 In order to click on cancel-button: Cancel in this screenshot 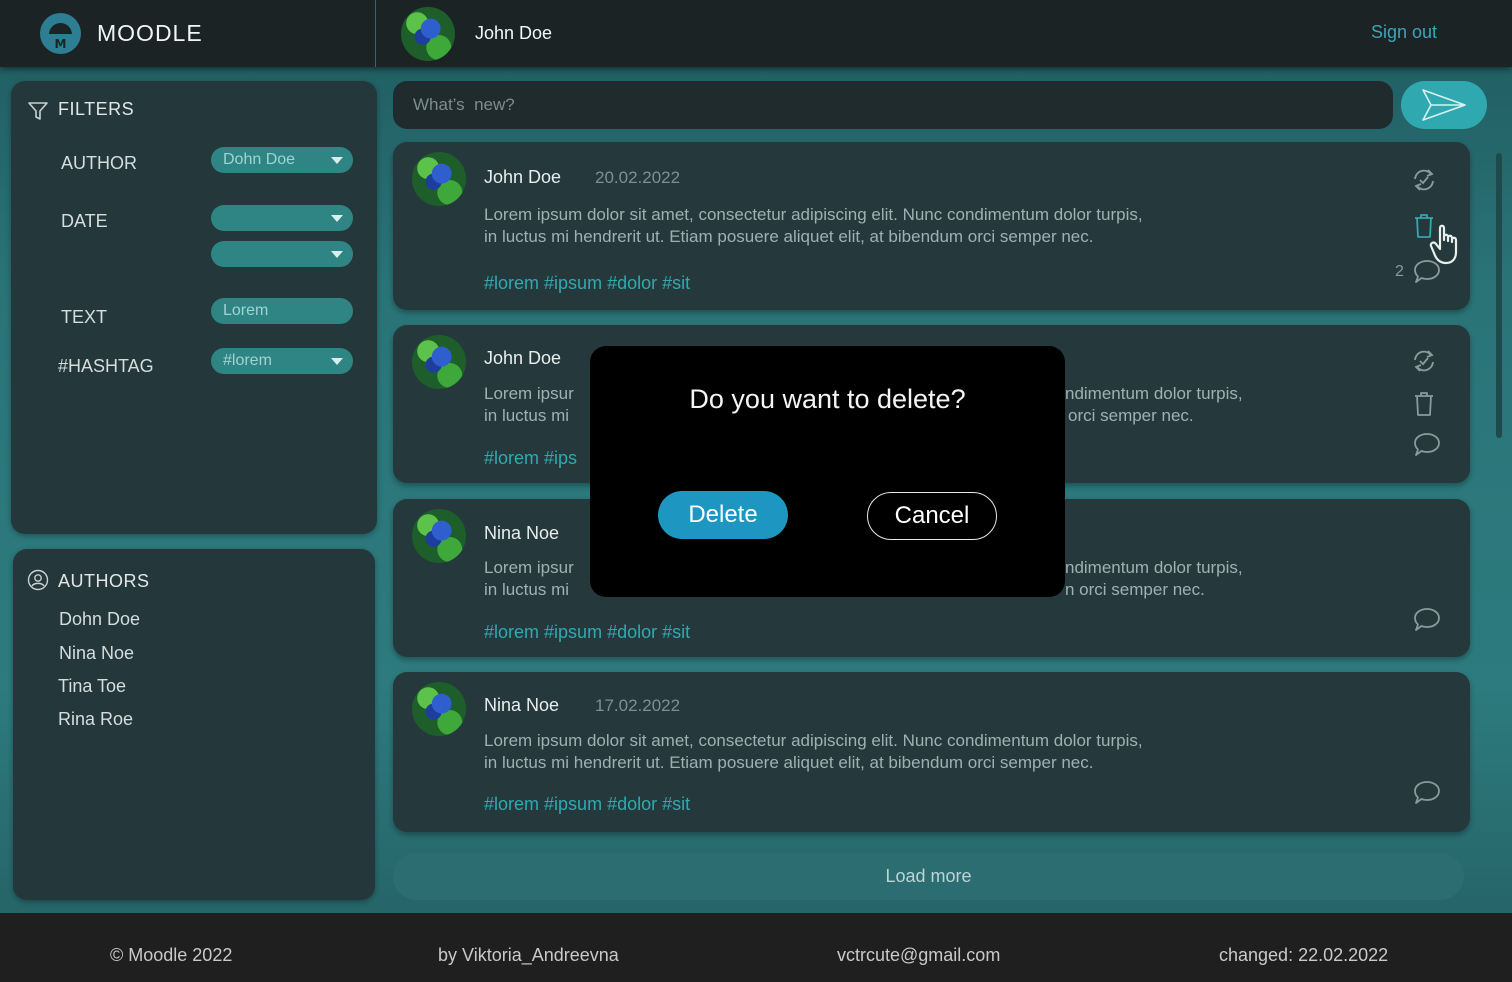, I will do `click(932, 516)`.